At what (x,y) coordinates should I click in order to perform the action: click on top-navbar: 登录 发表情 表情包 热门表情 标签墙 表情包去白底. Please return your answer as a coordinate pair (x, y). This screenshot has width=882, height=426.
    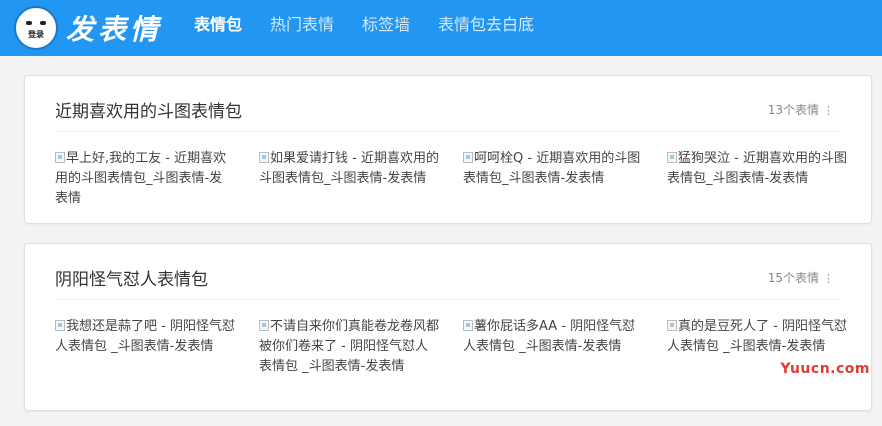
    Looking at the image, I should click on (441, 28).